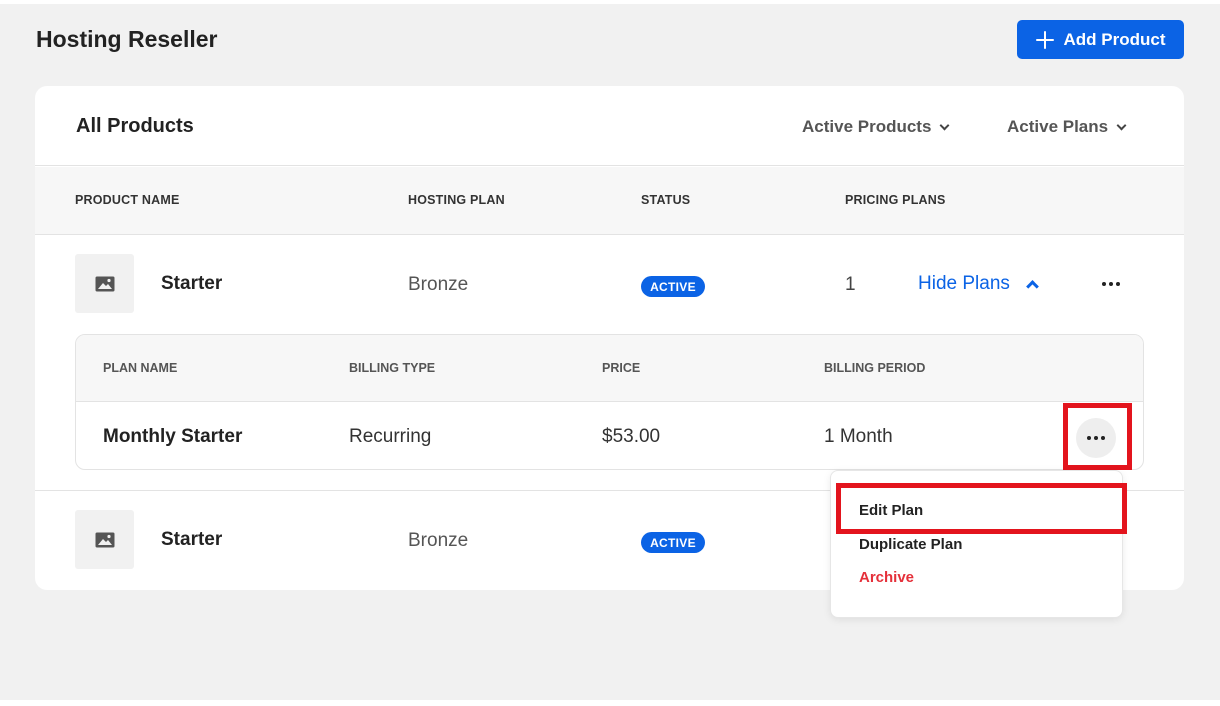 The image size is (1220, 706). I want to click on filter-label: Active Products, so click(867, 126).